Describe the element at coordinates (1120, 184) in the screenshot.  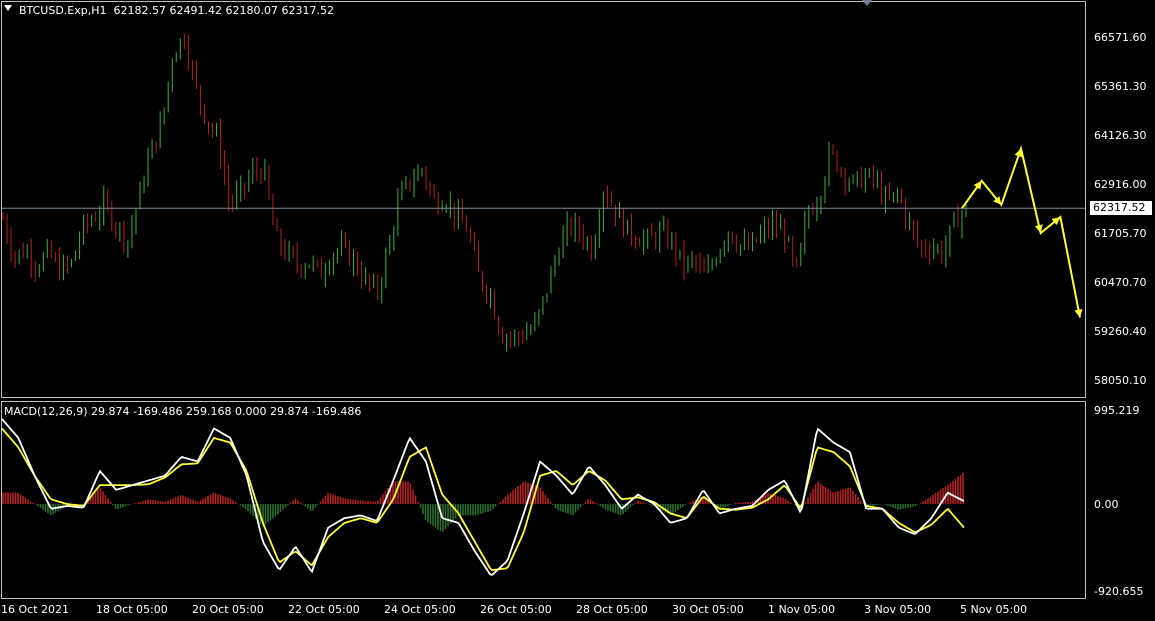
I see `price-label: 62916.00` at that location.